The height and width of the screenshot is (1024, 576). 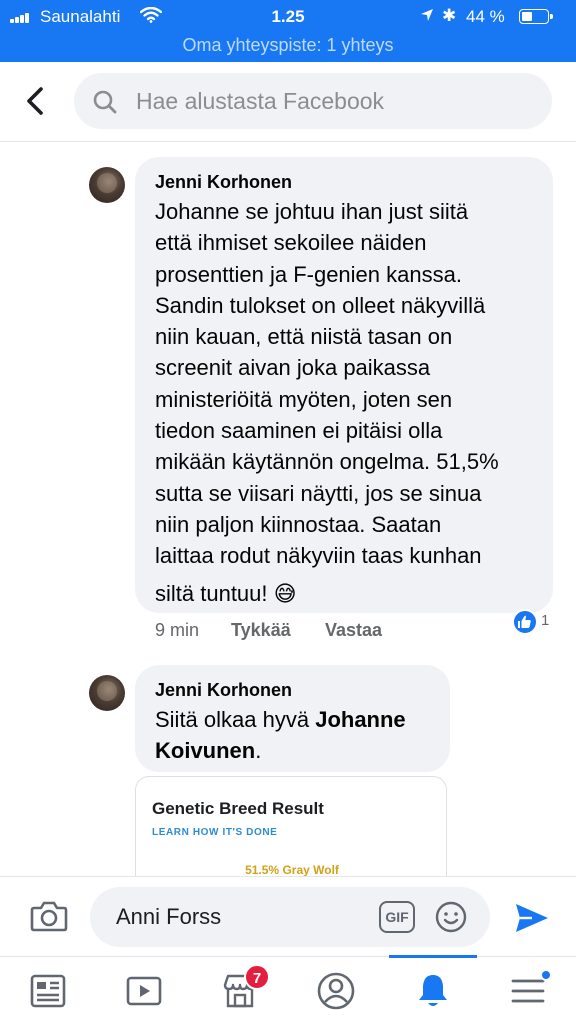 I want to click on camera-icon, so click(x=49, y=916).